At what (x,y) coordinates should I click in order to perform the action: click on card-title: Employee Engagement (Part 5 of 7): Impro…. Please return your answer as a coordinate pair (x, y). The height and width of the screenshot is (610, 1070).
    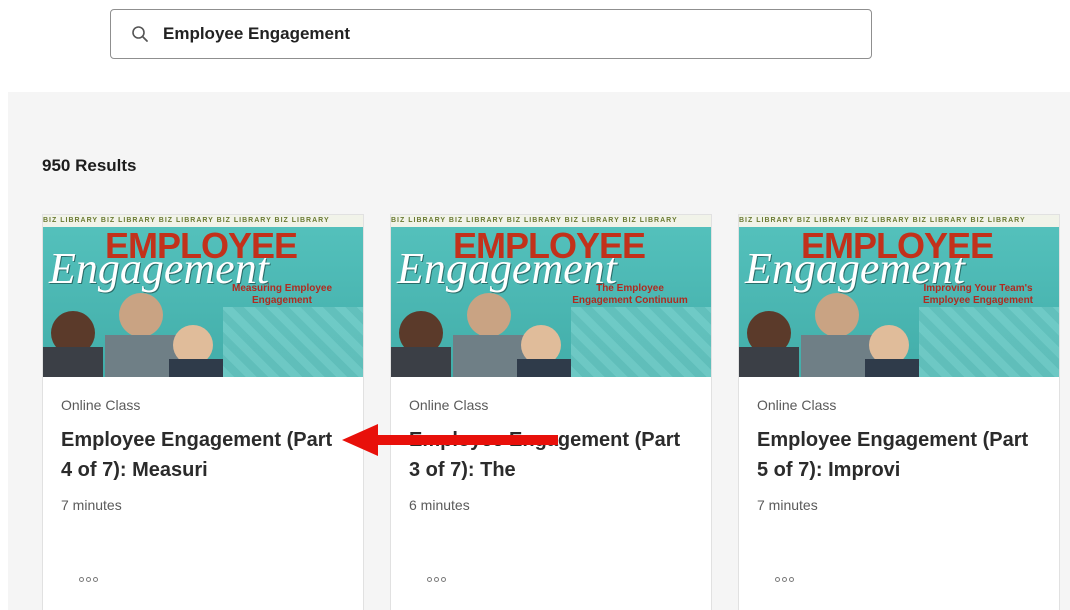
    Looking at the image, I should click on (899, 455).